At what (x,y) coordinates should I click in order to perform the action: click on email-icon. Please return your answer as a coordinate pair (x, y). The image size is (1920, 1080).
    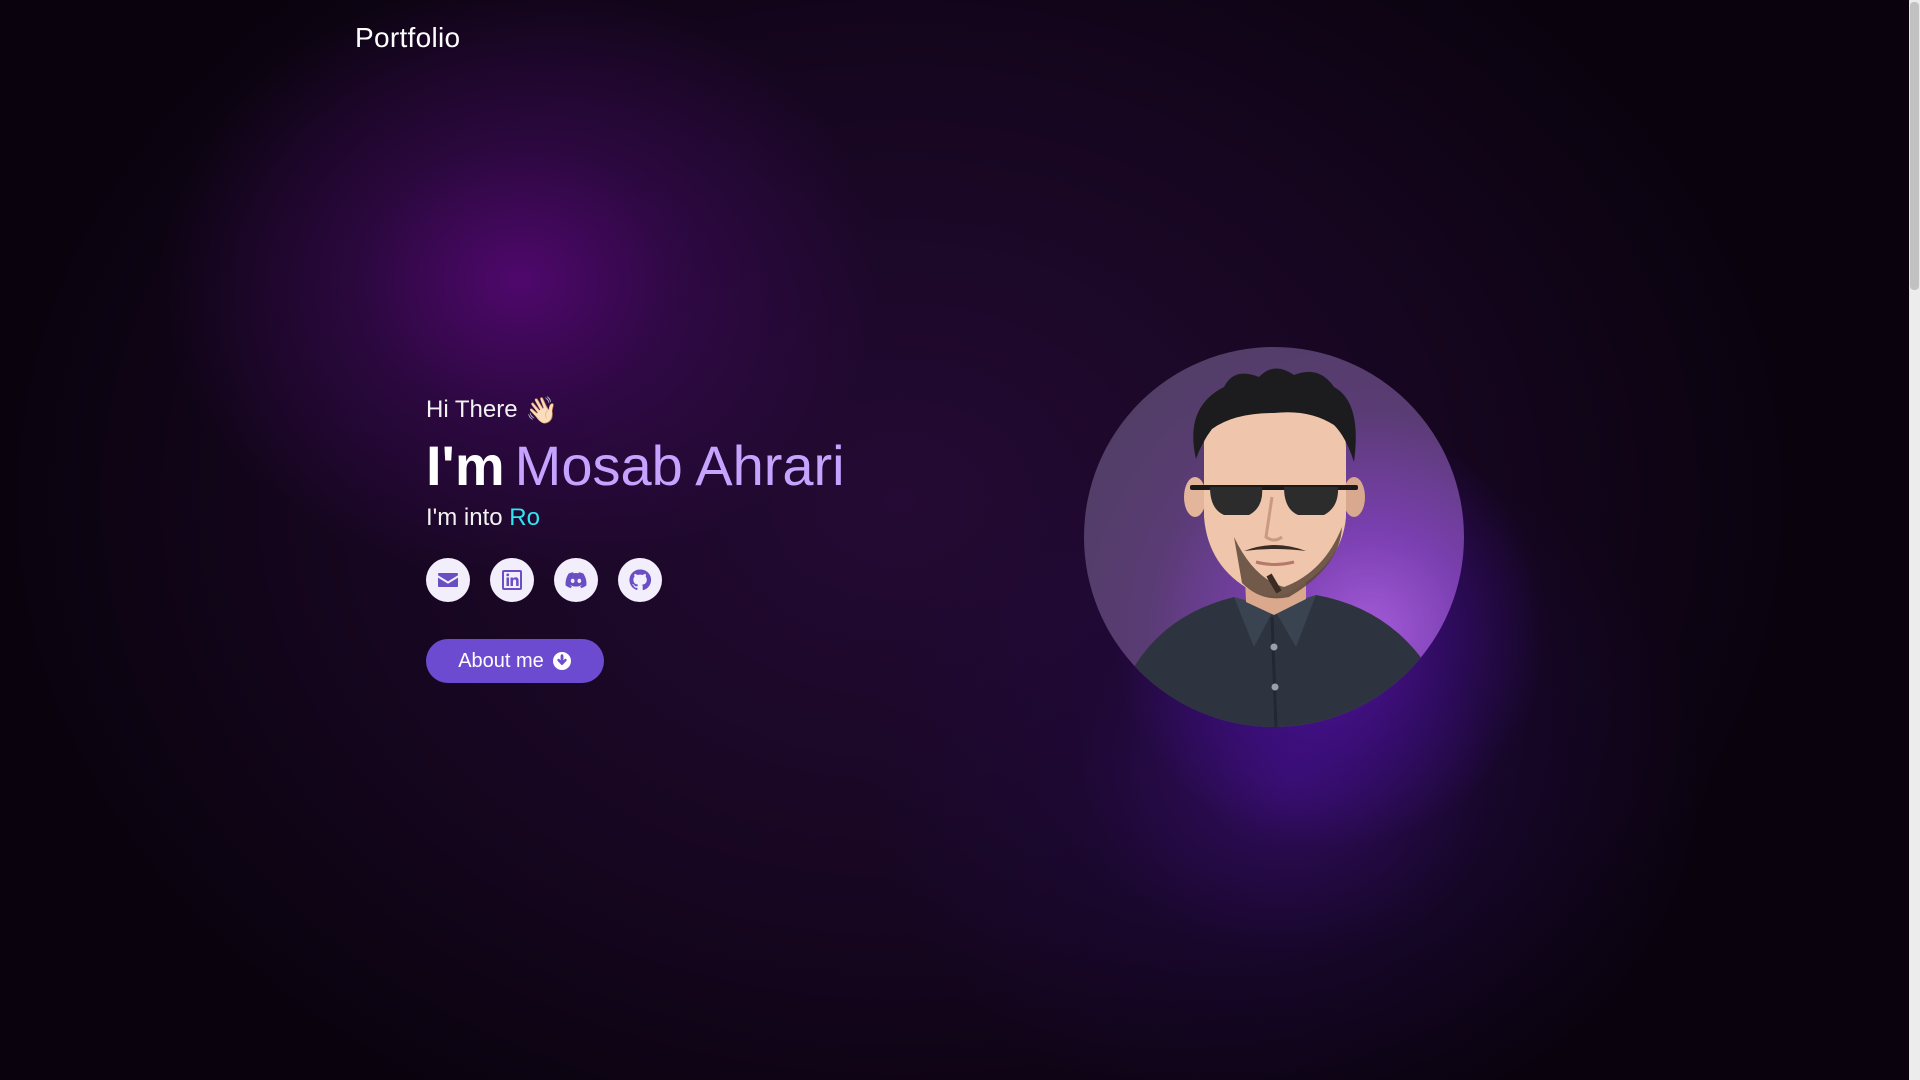
    Looking at the image, I should click on (448, 580).